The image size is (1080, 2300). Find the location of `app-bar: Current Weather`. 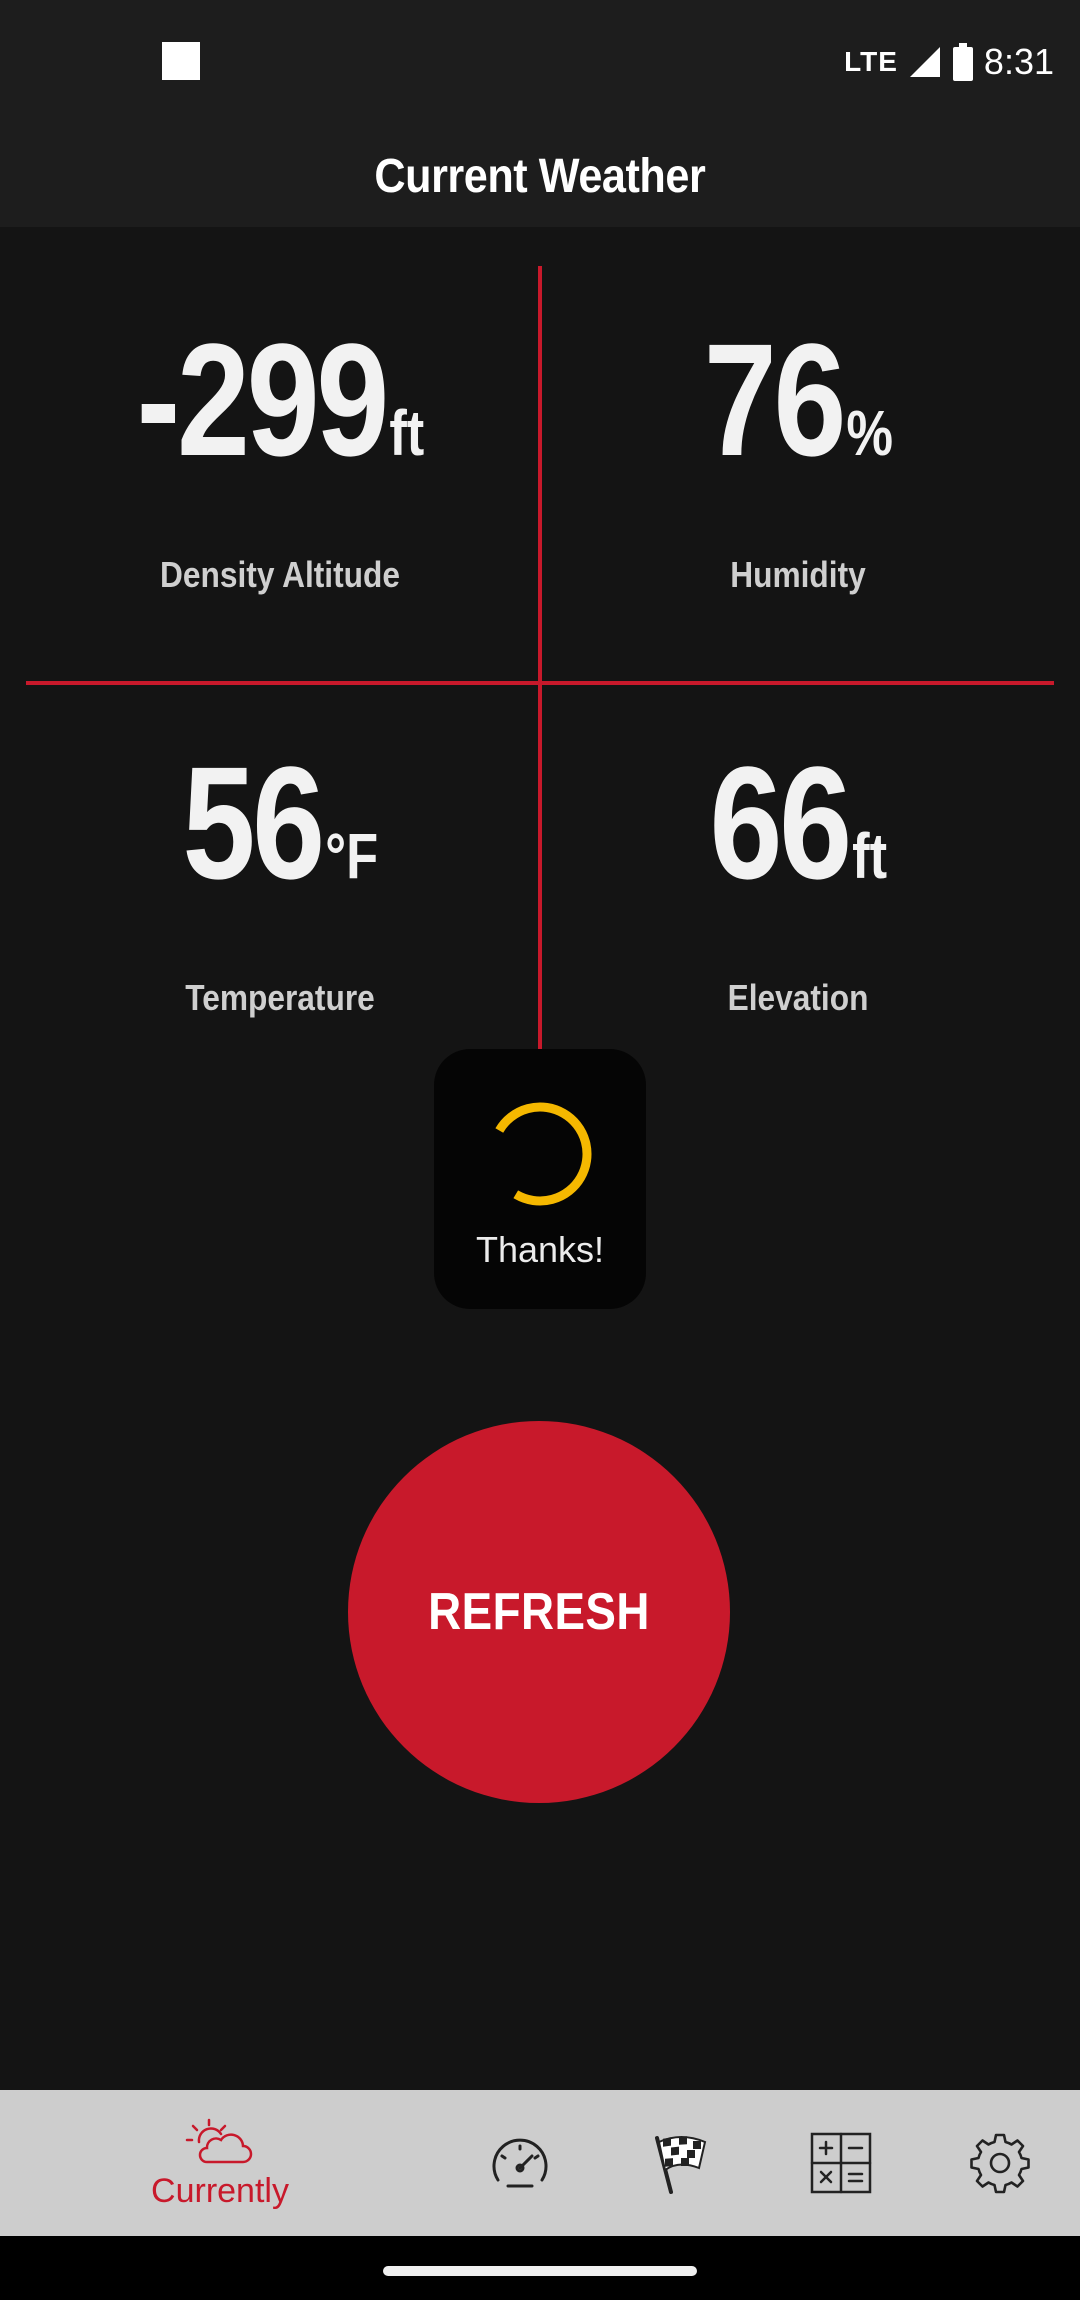

app-bar: Current Weather is located at coordinates (540, 176).